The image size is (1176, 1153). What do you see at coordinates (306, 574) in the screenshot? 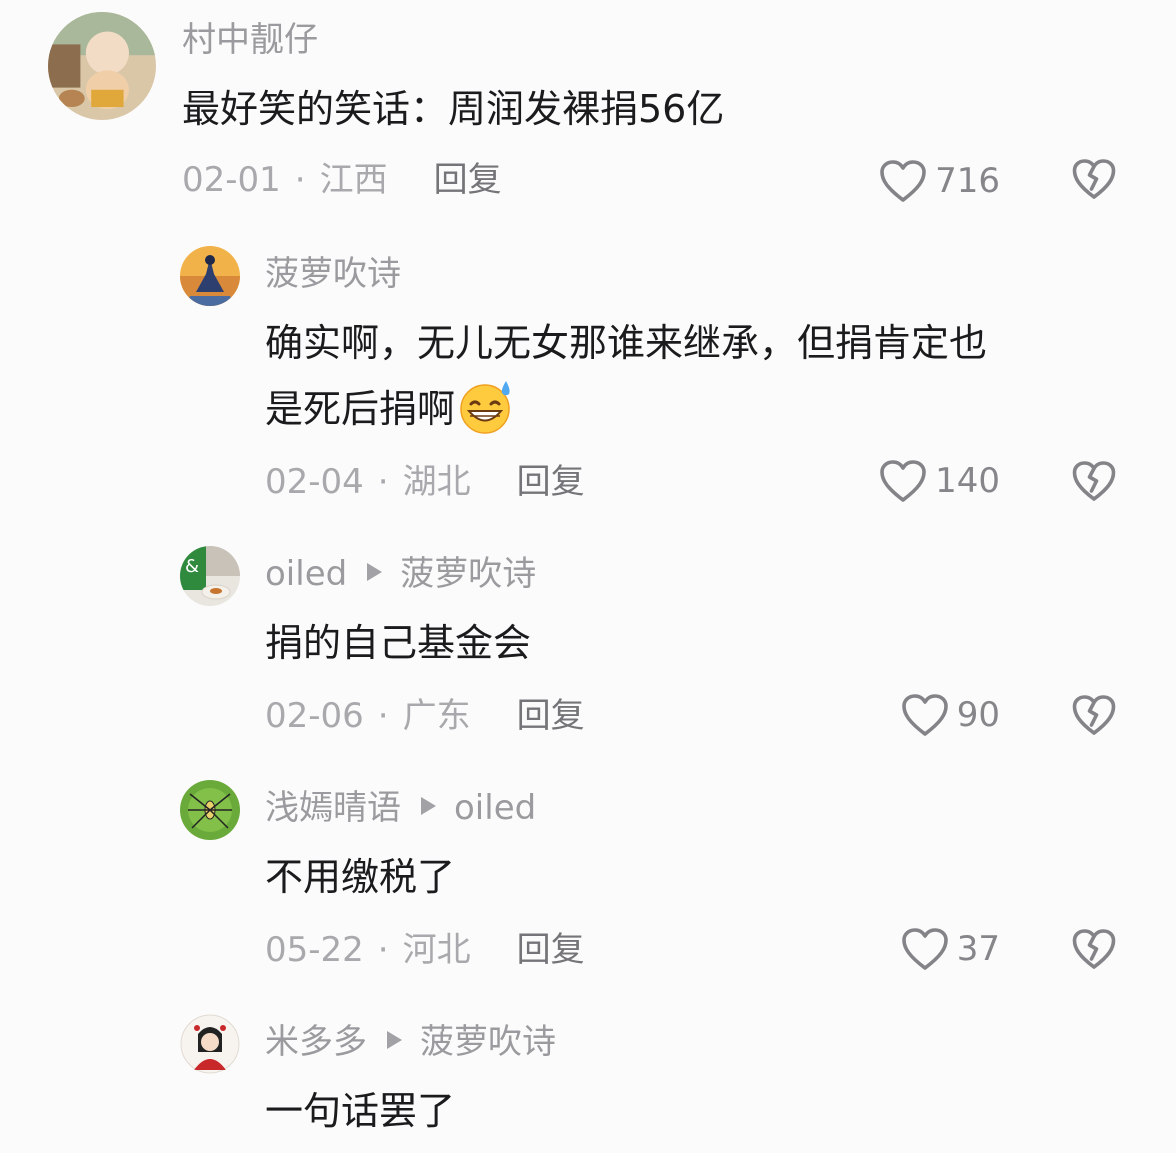
I see `comment-author: oiled` at bounding box center [306, 574].